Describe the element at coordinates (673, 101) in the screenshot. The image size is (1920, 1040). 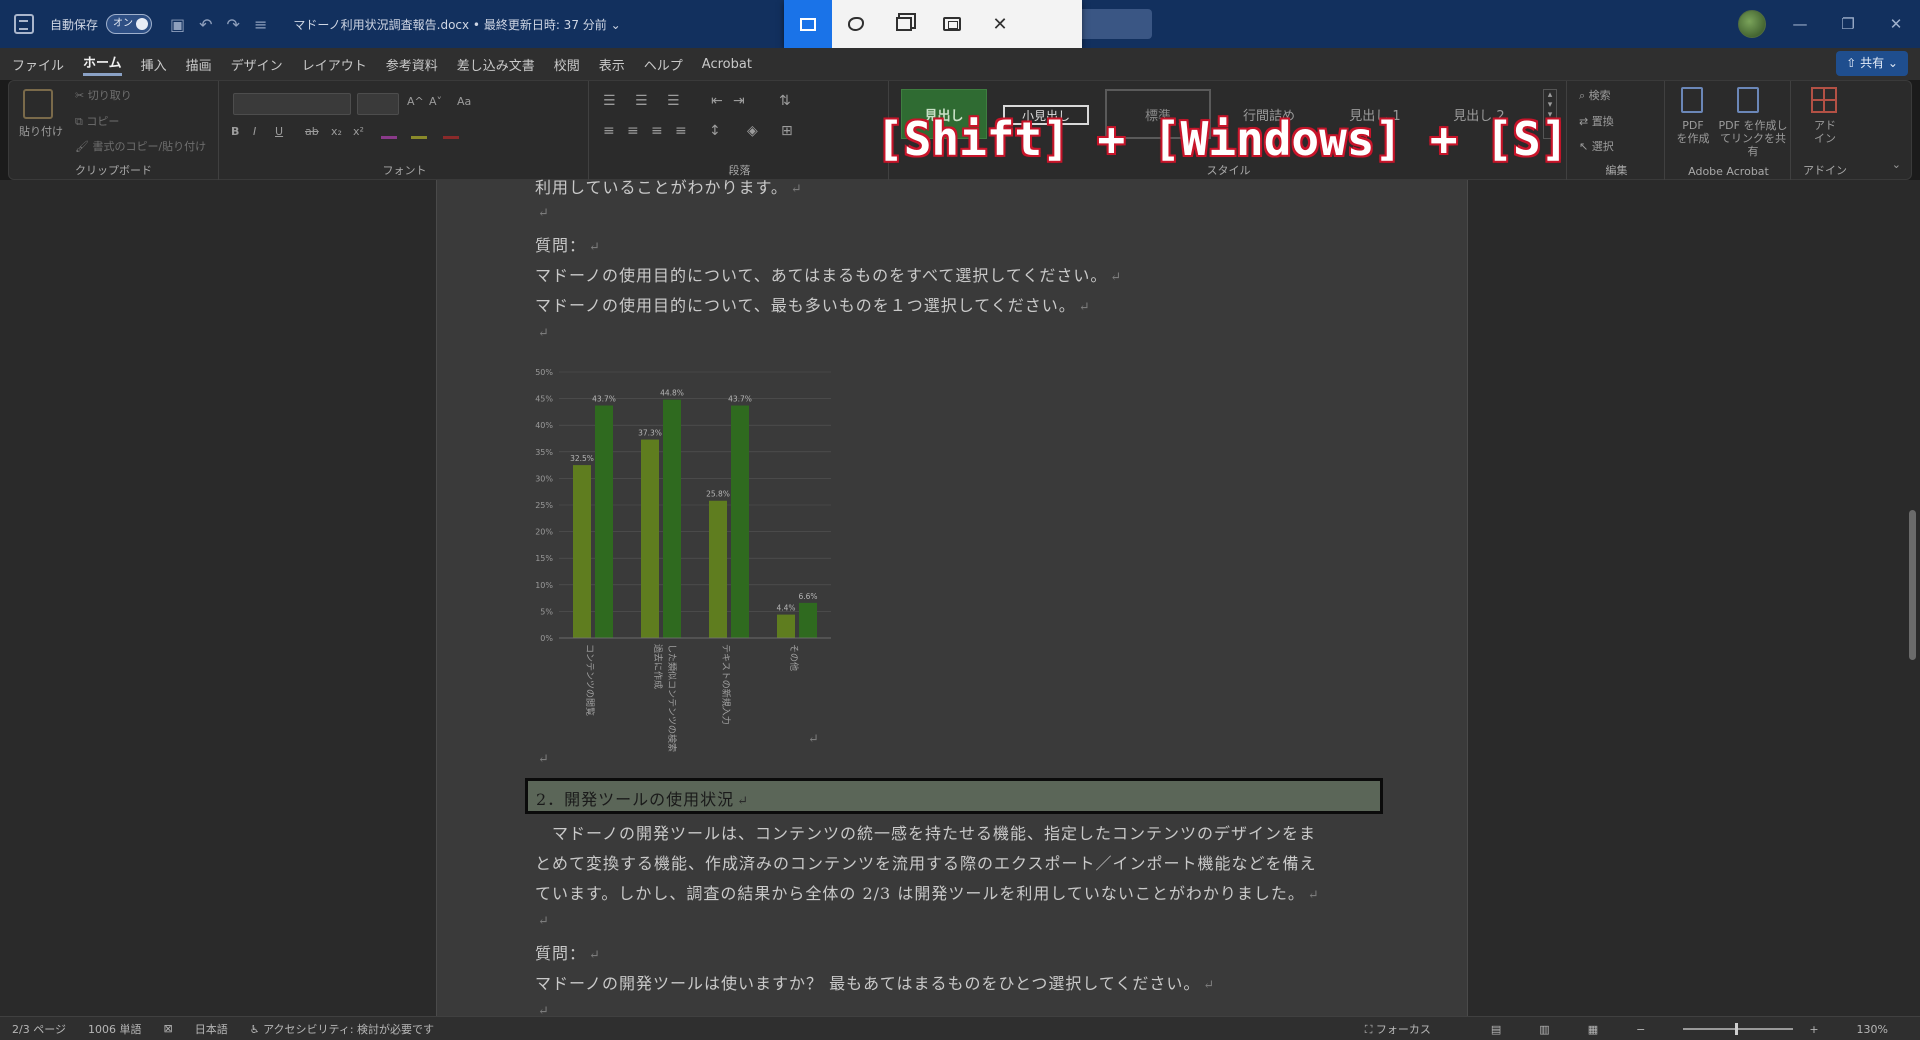
I see `multilevel-list-icon: ☰` at that location.